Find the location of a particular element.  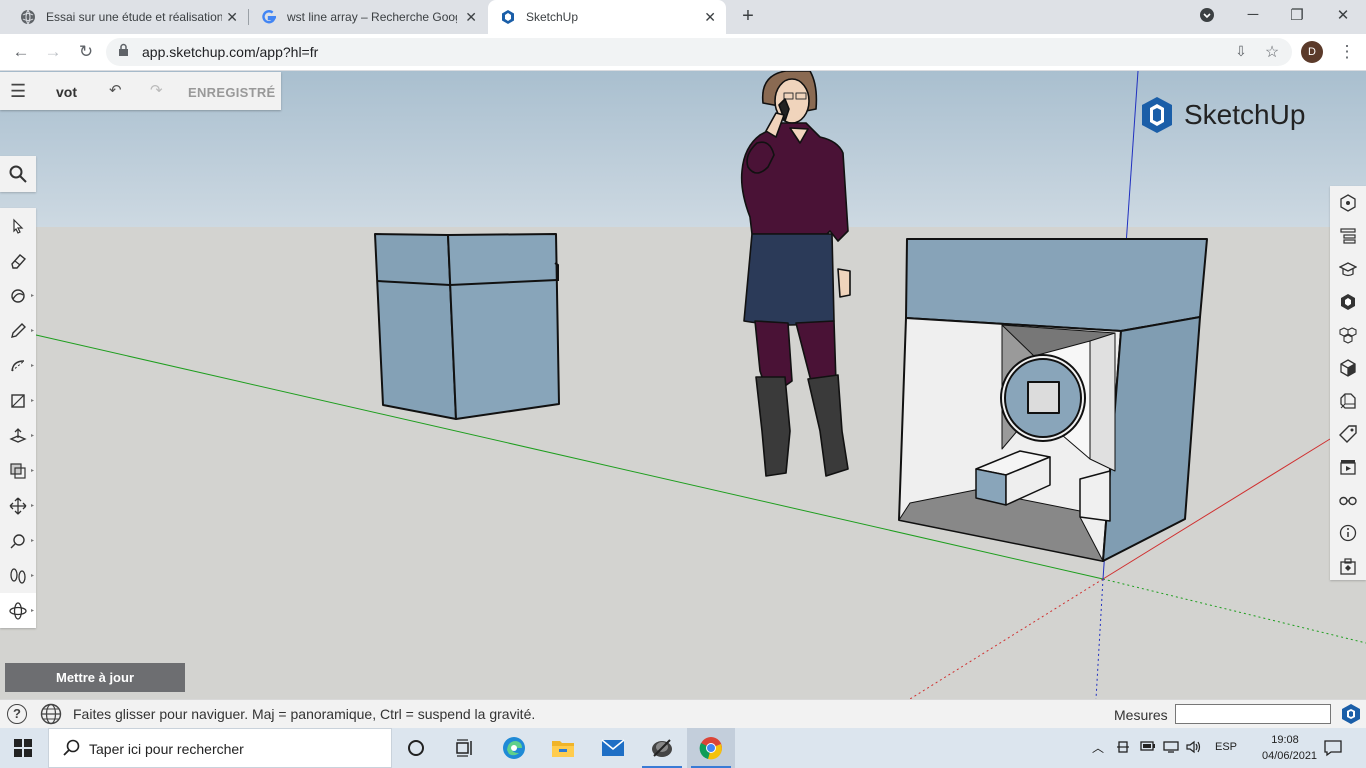

edge-icon is located at coordinates (514, 748).